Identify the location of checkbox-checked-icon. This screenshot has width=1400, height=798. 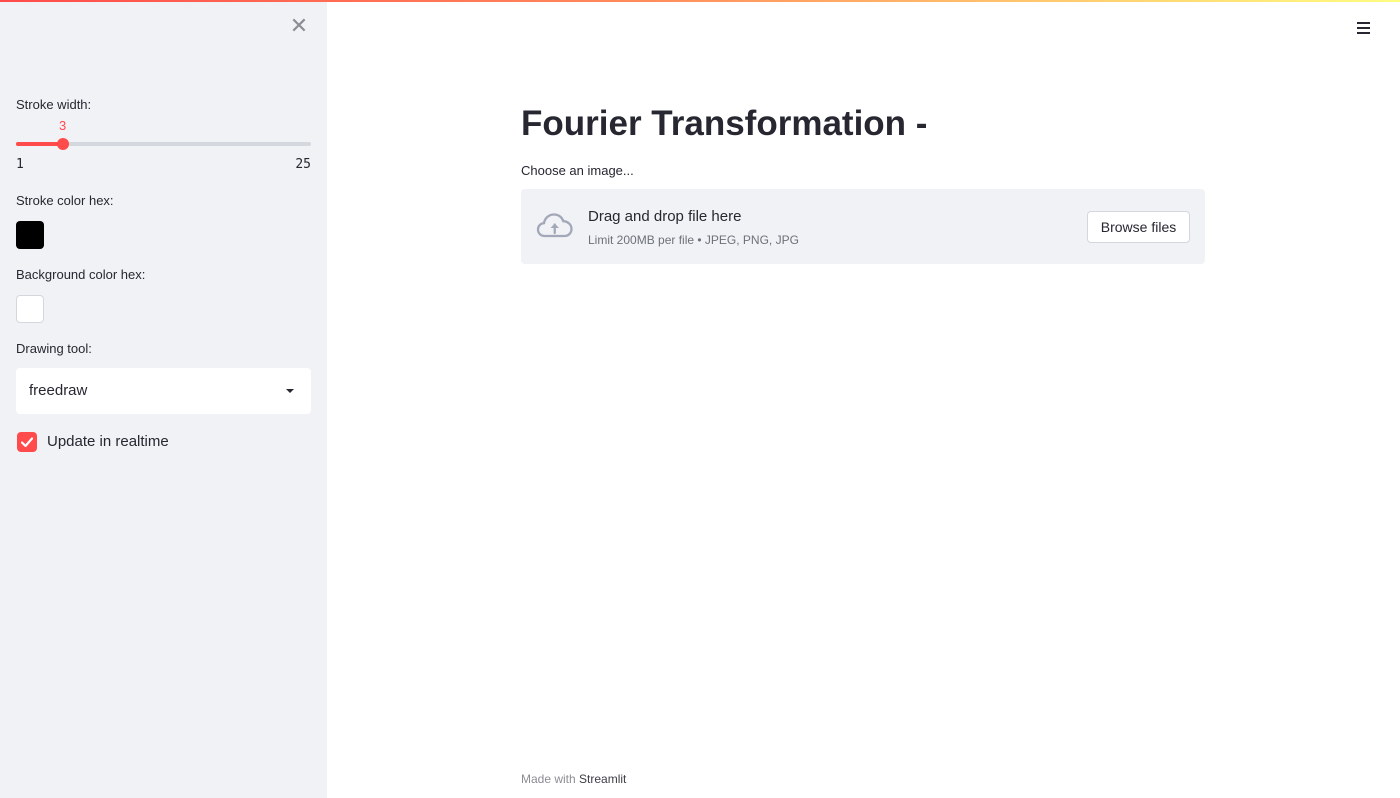
(27, 442).